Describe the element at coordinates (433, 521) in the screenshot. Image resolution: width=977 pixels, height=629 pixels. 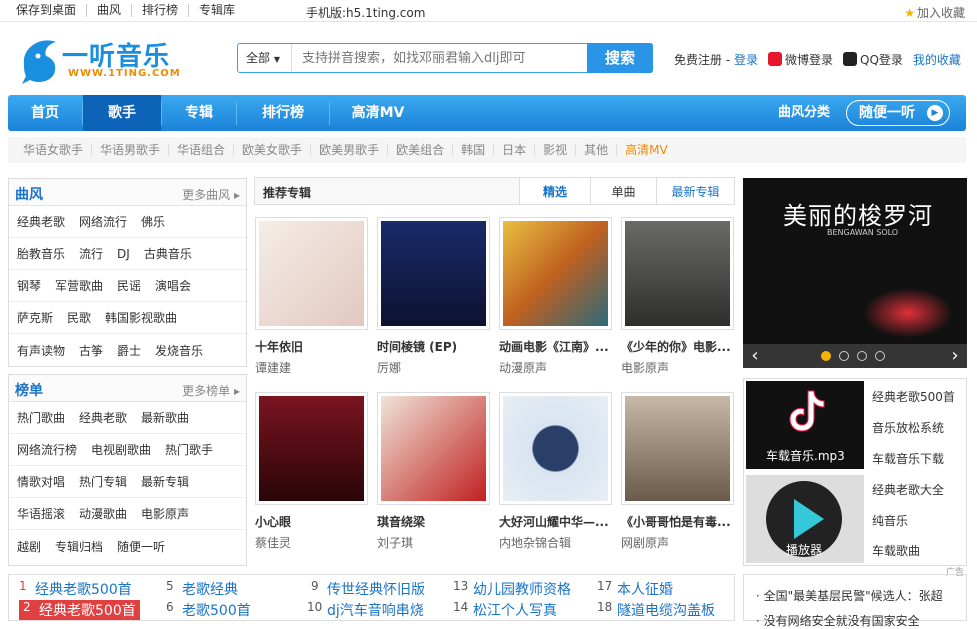
I see `album-name: 琪音绕梁` at that location.